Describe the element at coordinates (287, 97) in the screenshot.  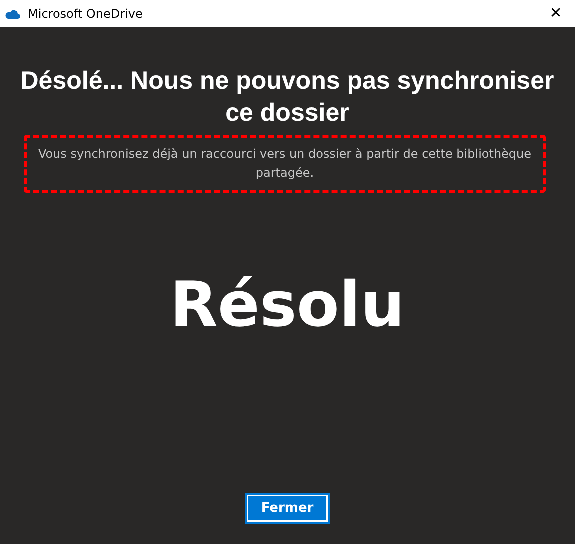
I see `error-heading: Désolé... Nous ne pouvons pas synchroniser ce dossier` at that location.